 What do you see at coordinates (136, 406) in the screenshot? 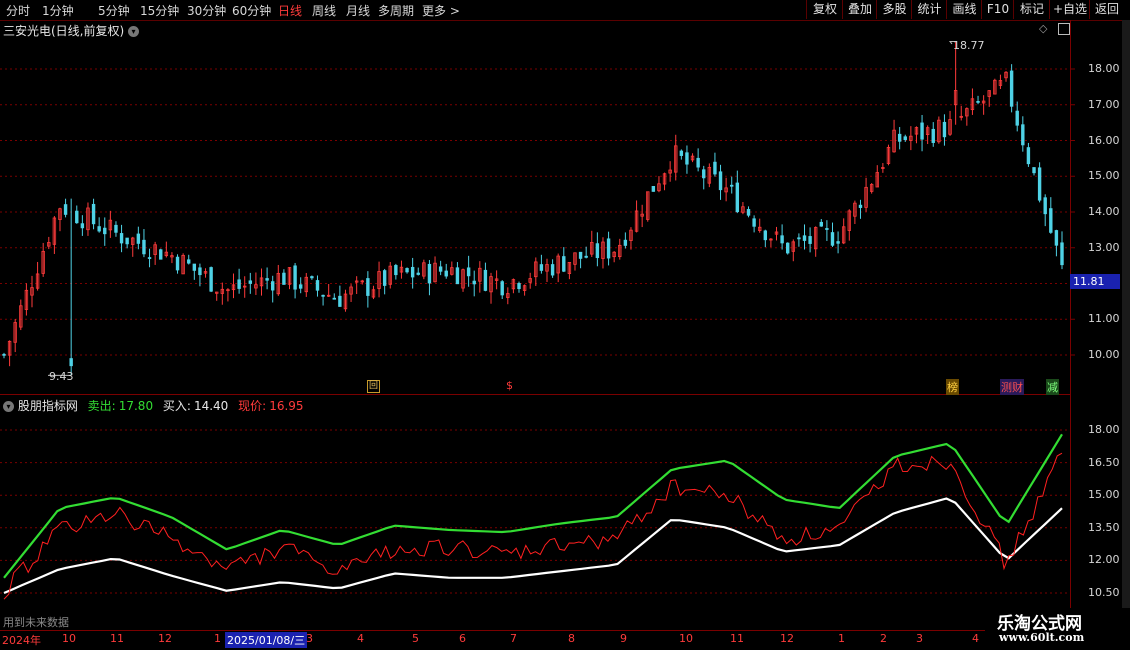
I see `sell-value: 17.80` at bounding box center [136, 406].